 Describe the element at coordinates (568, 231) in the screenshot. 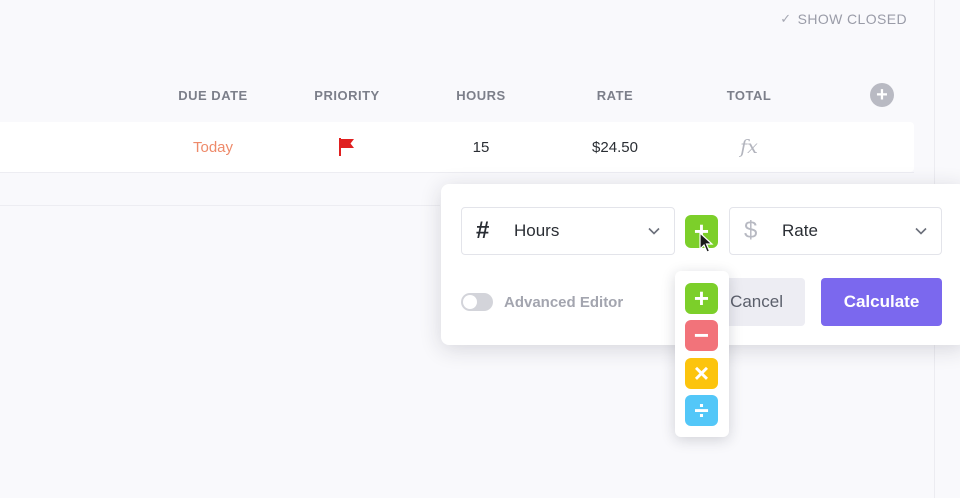

I see `left-field-select: # Hours` at that location.